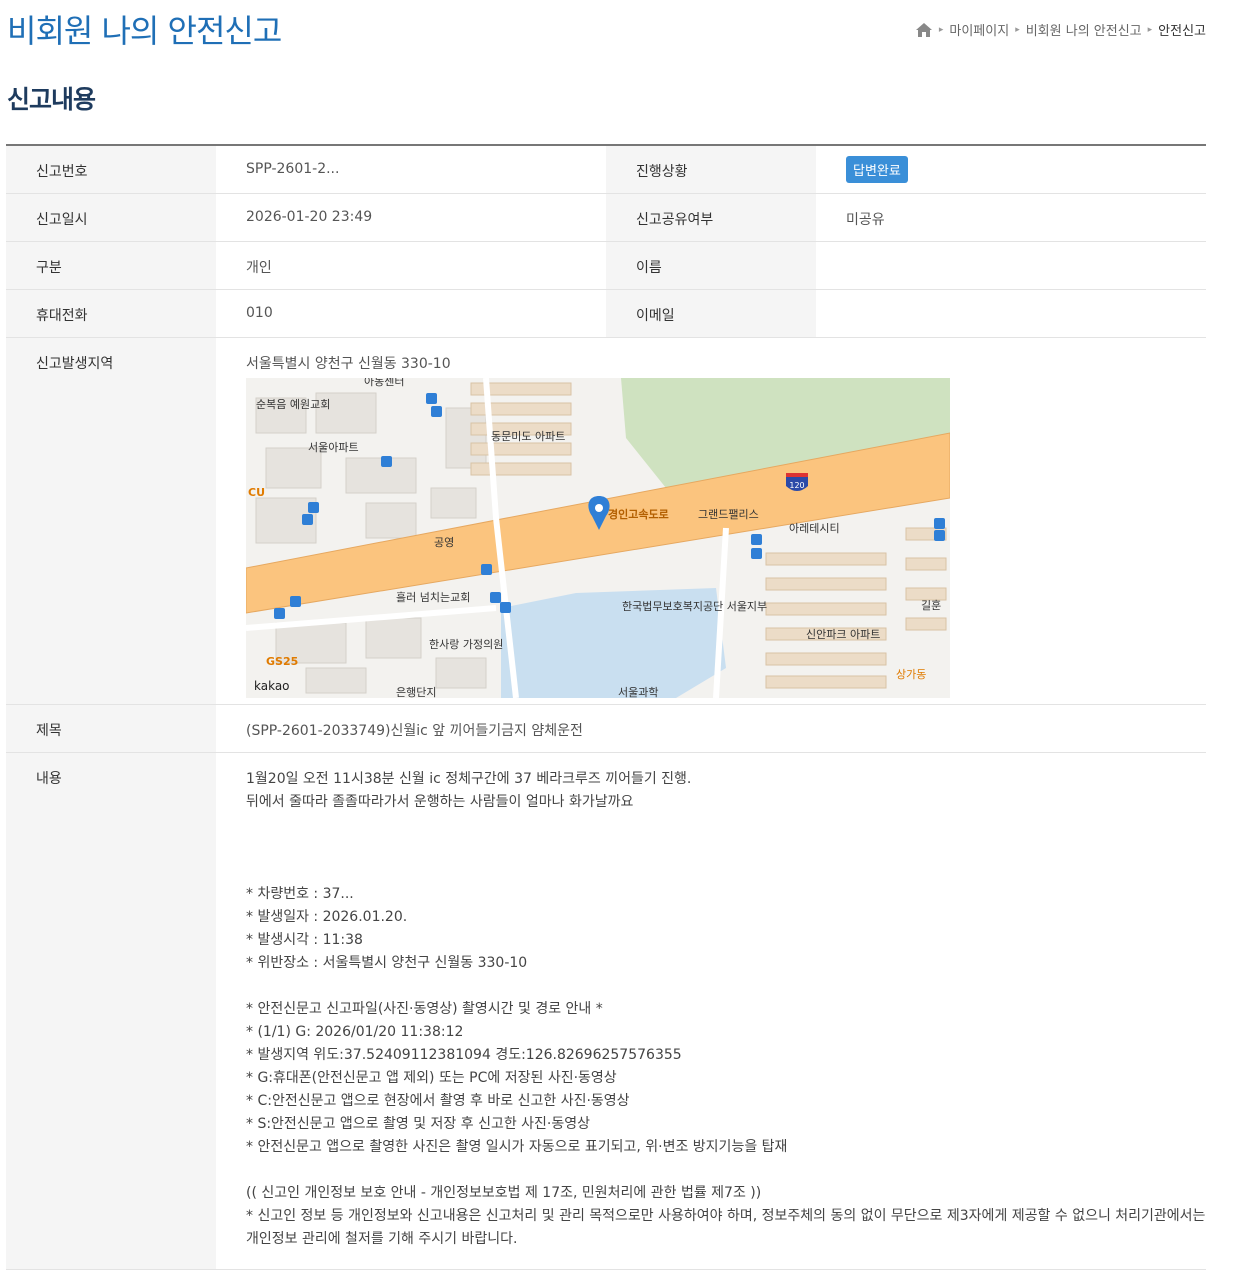  I want to click on map-label-clinic: 한사랑 가정의원, so click(466, 644).